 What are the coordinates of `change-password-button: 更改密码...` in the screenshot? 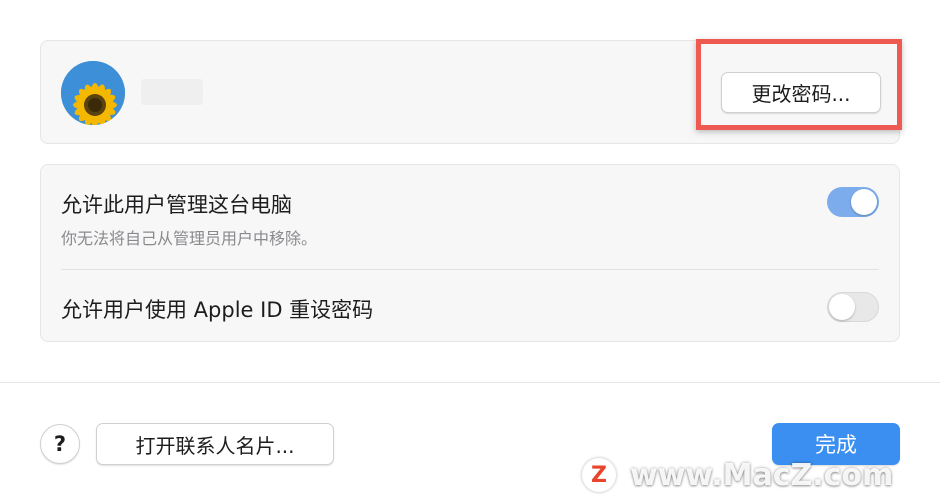 It's located at (801, 92).